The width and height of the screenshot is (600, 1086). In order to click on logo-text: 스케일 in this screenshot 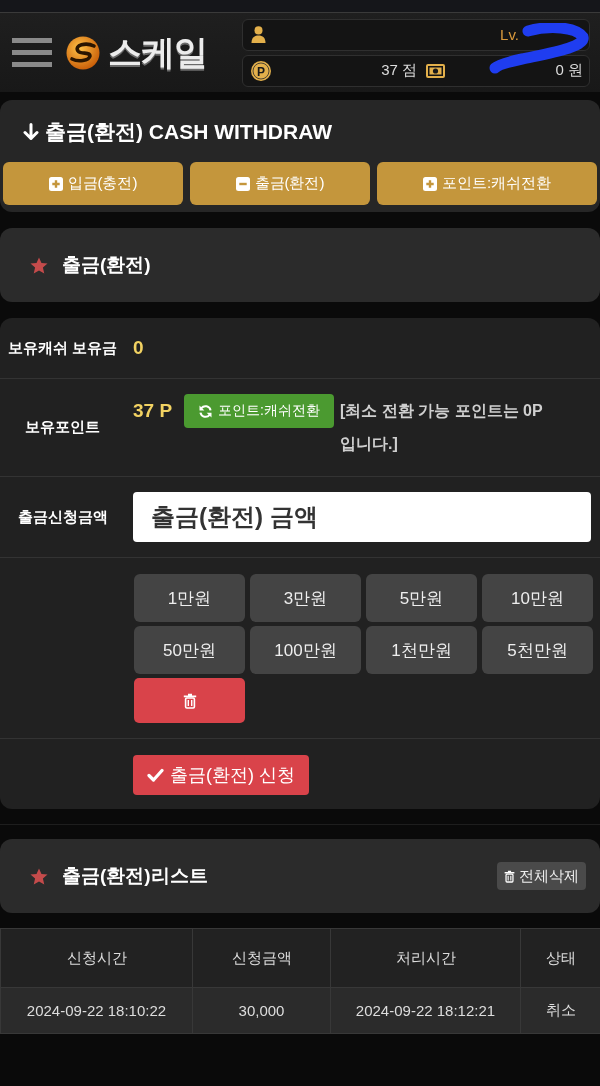, I will do `click(157, 52)`.